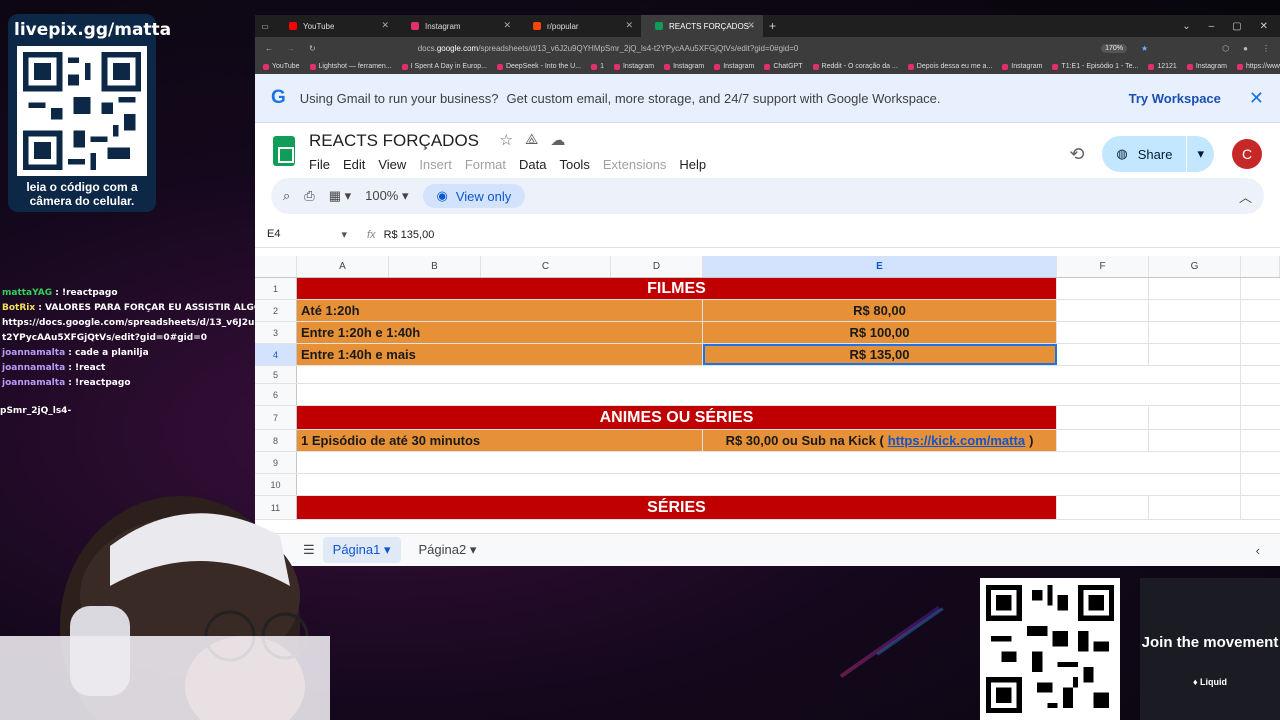 The image size is (1280, 720). What do you see at coordinates (307, 234) in the screenshot?
I see `name-box: E4 ▾` at bounding box center [307, 234].